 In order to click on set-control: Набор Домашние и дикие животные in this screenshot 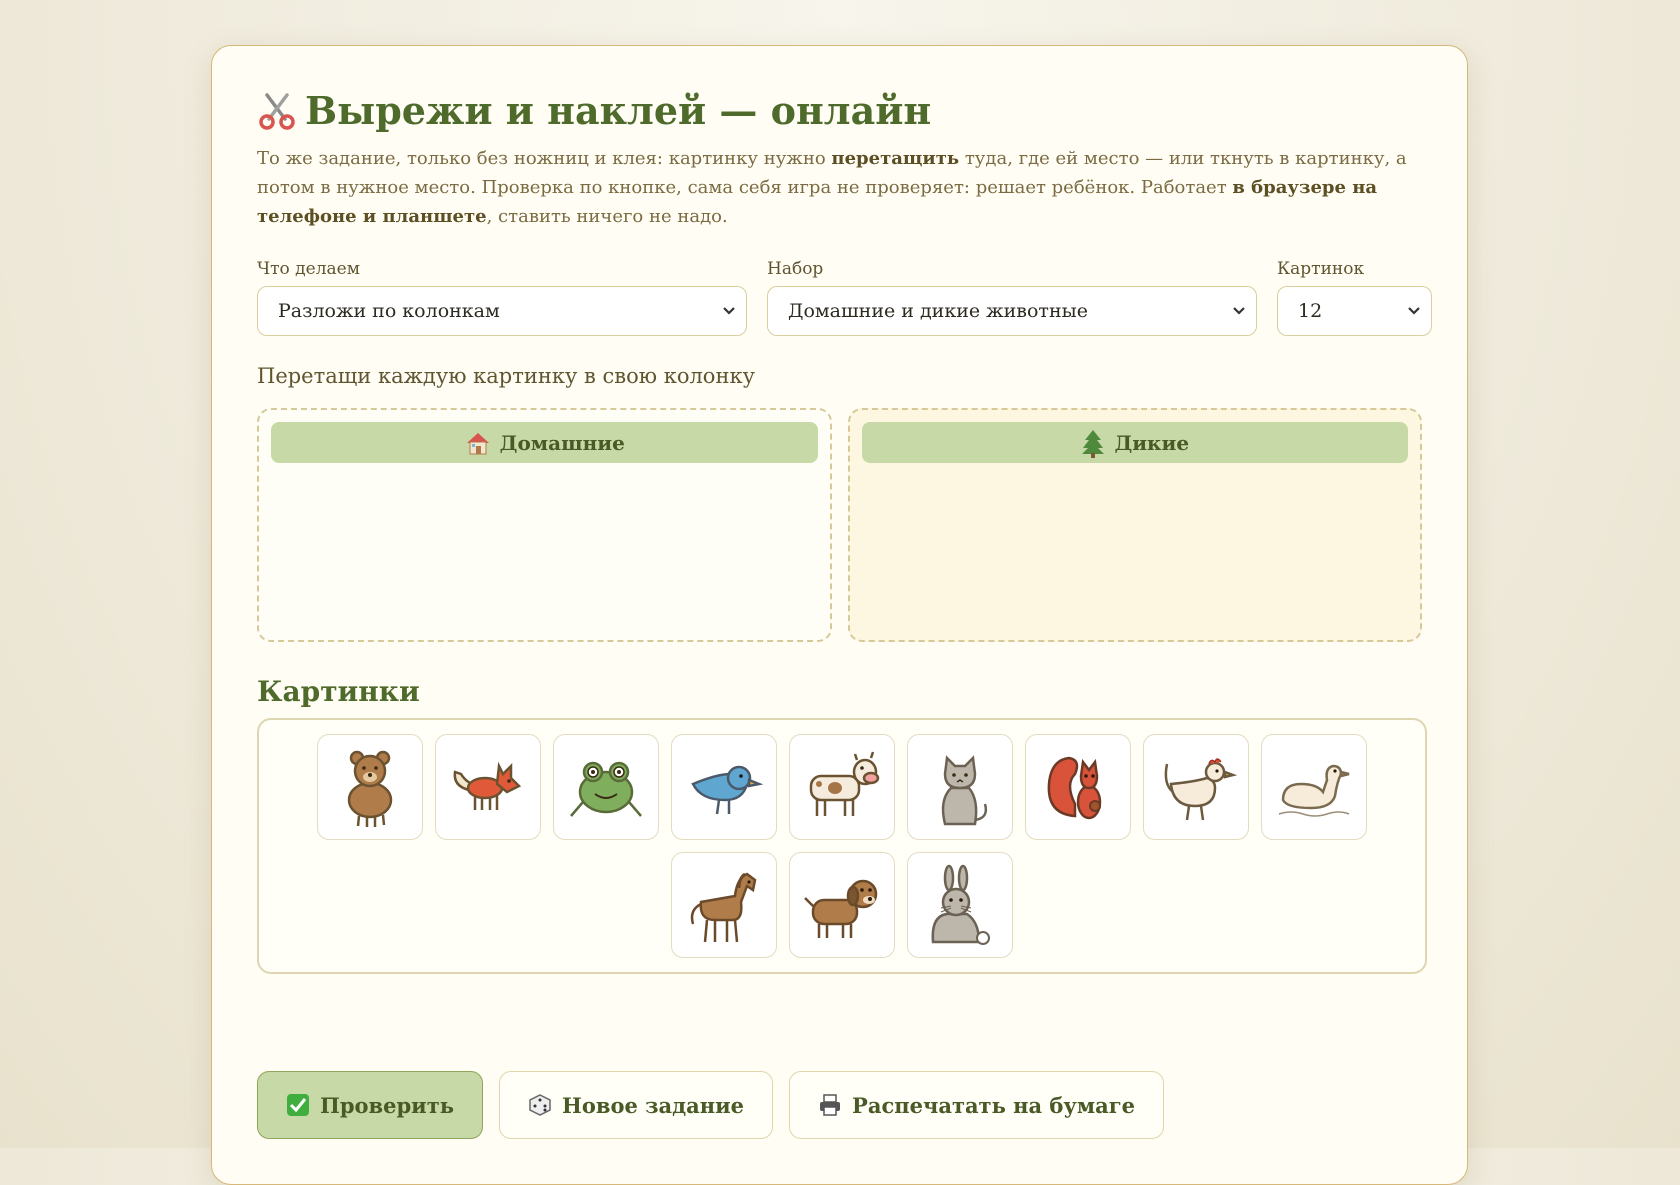, I will do `click(1012, 297)`.